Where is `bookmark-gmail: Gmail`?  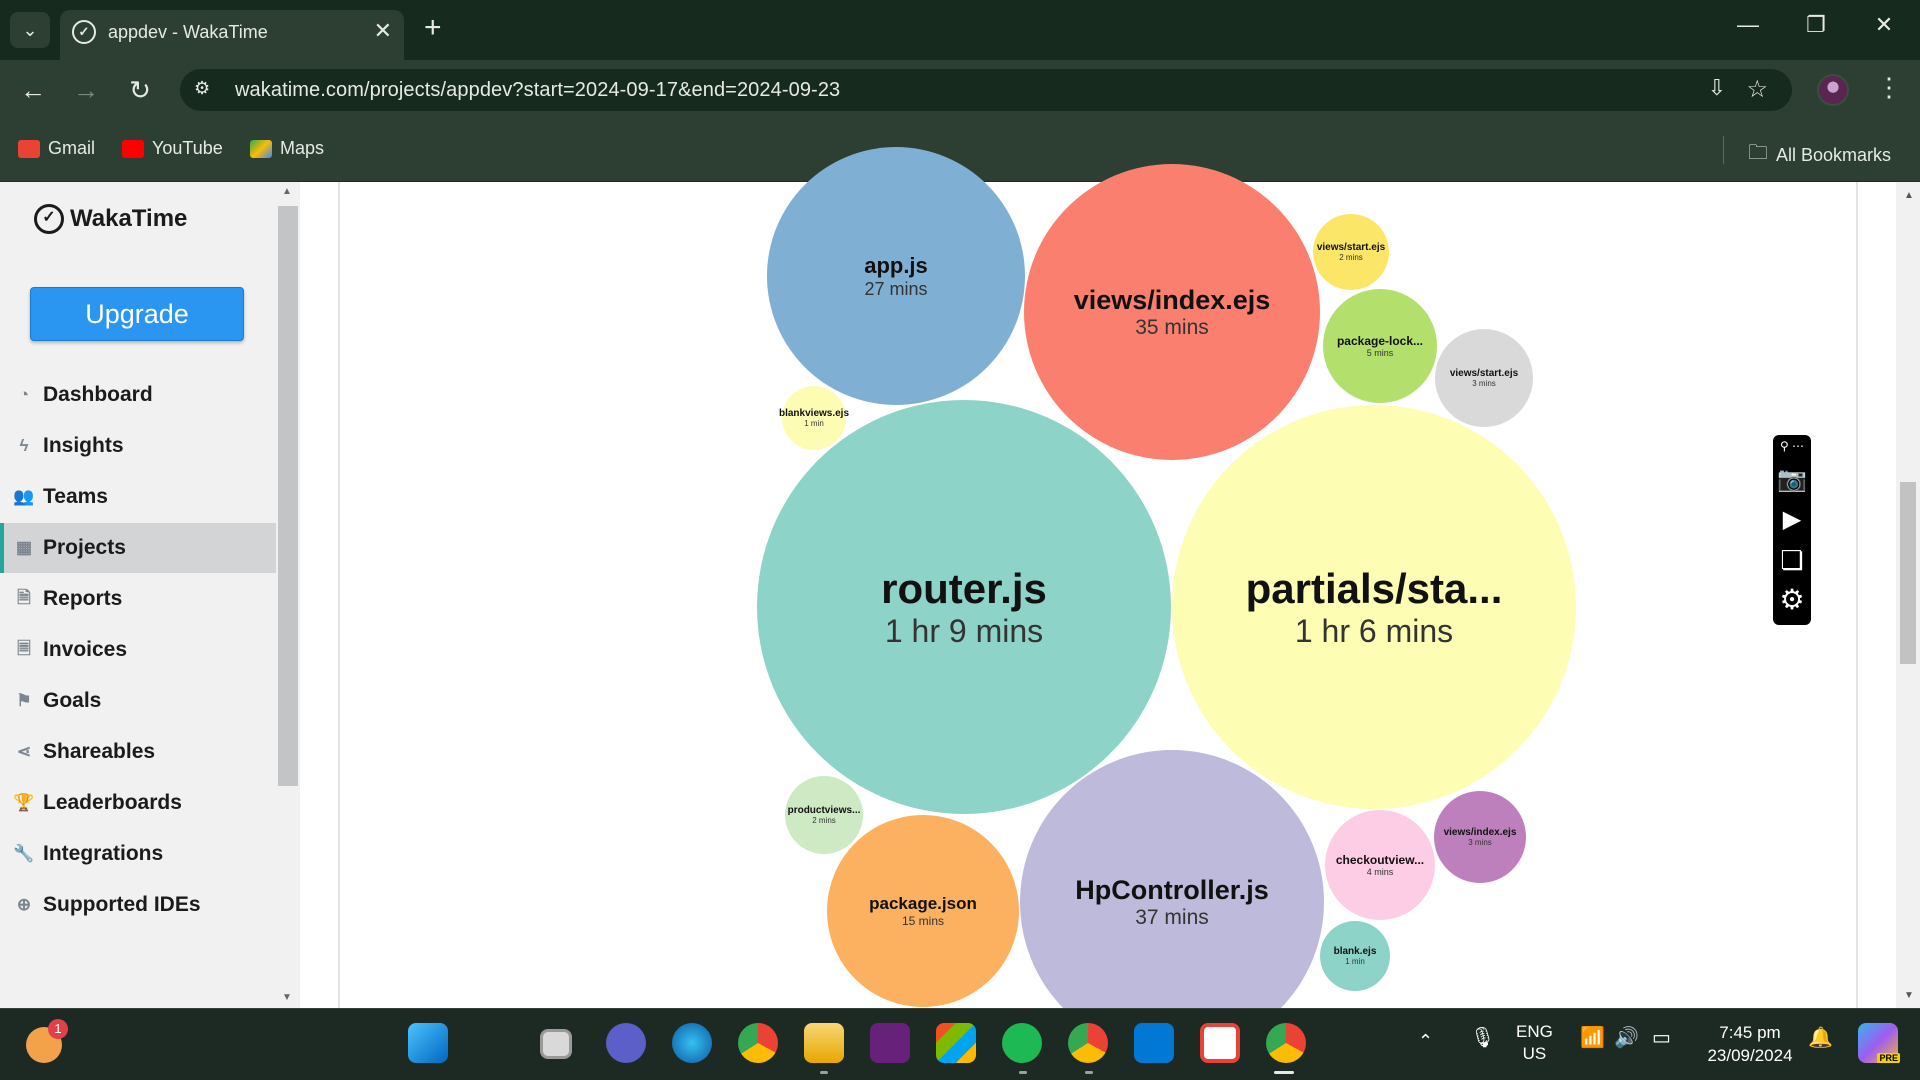
bookmark-gmail: Gmail is located at coordinates (56, 148).